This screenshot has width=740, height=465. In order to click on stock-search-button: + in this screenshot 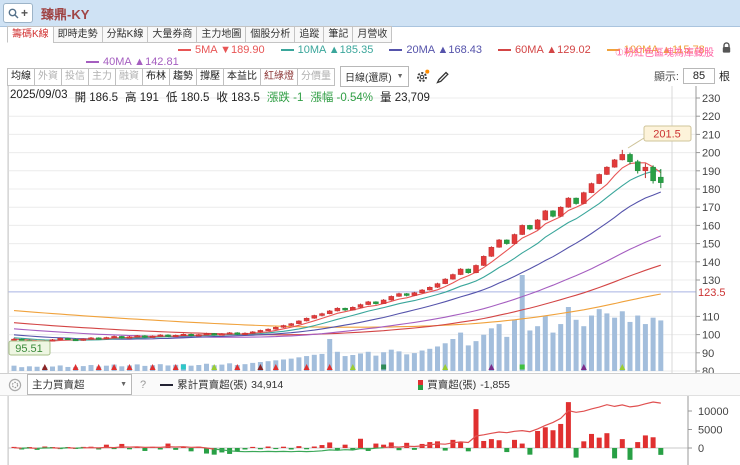, I will do `click(18, 13)`.